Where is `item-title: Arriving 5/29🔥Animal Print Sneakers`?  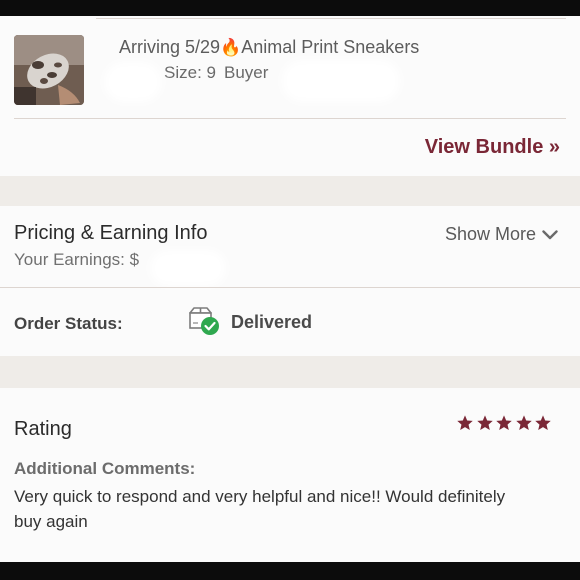 item-title: Arriving 5/29🔥Animal Print Sneakers is located at coordinates (269, 47).